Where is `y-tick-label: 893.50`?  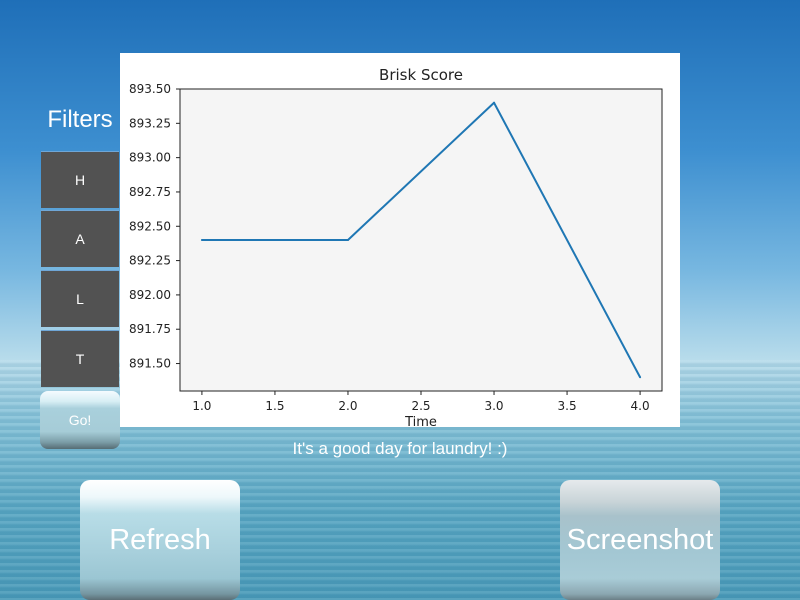 y-tick-label: 893.50 is located at coordinates (150, 89).